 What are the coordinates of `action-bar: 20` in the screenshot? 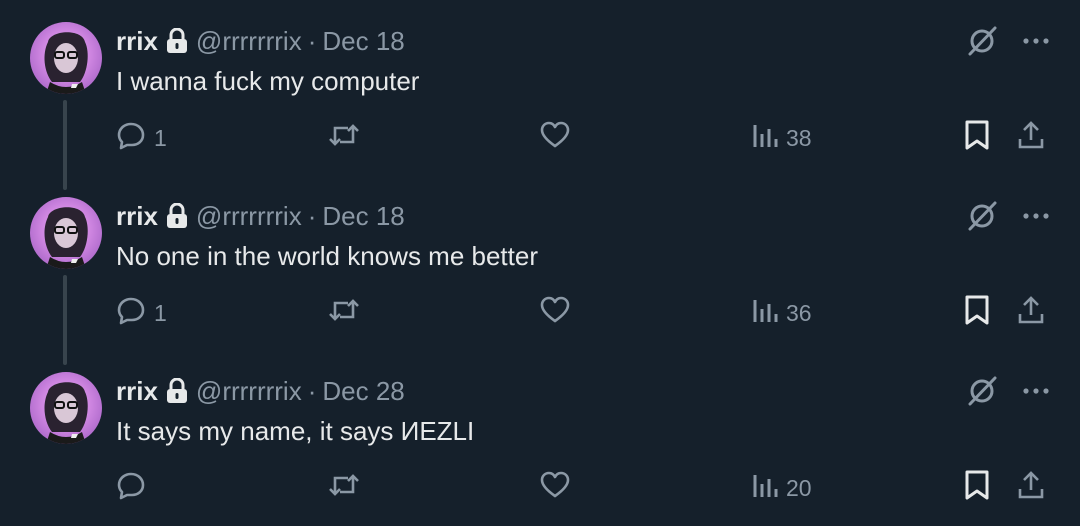 It's located at (586, 488).